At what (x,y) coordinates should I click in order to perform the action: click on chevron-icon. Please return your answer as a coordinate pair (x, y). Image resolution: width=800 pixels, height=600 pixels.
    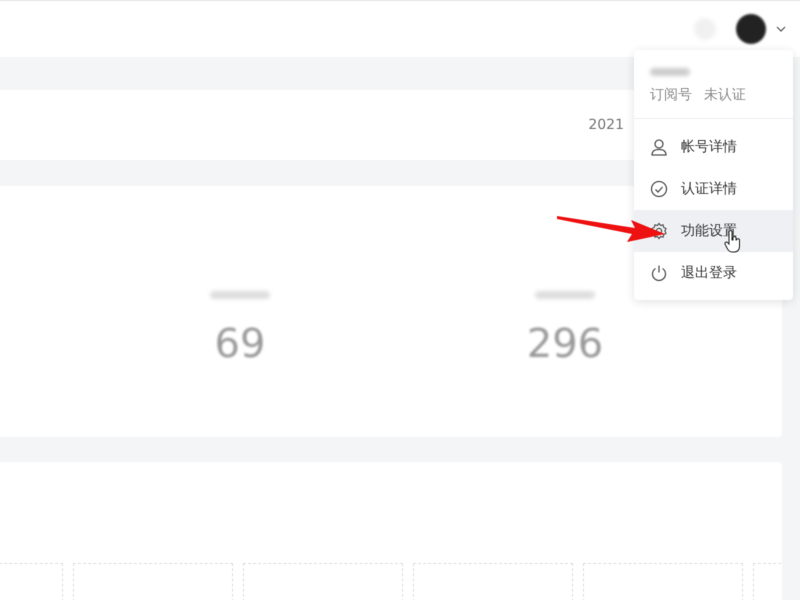
    Looking at the image, I should click on (781, 29).